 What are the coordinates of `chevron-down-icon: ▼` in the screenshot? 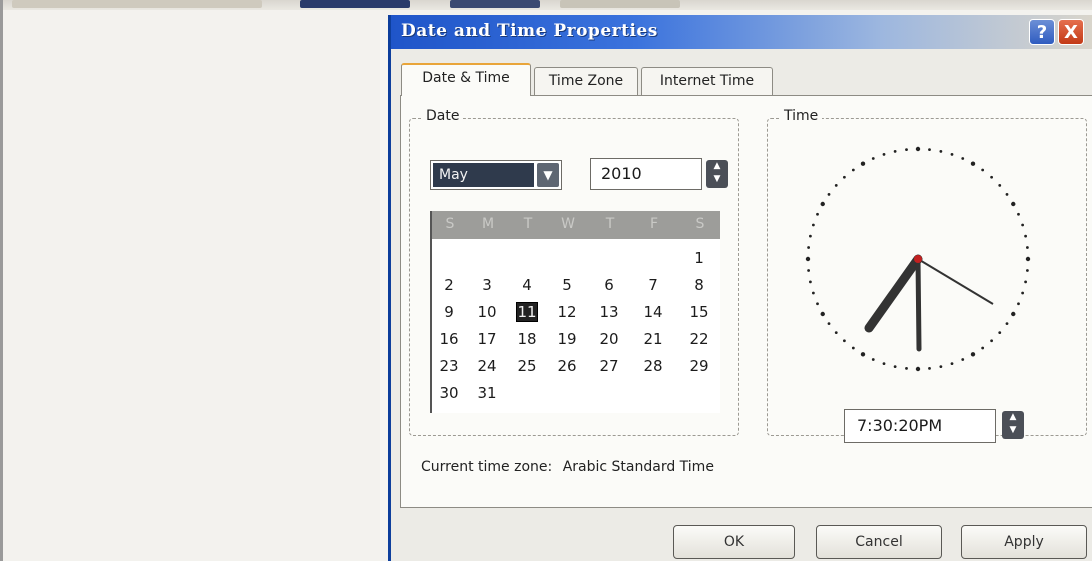 It's located at (548, 175).